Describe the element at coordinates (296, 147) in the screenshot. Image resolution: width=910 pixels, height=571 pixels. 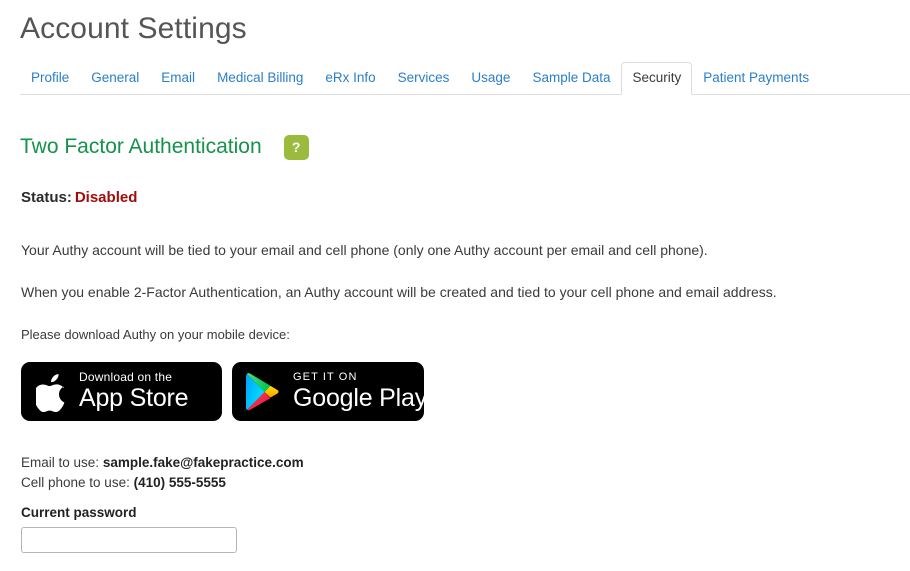
I see `help-question-mark-icon: ?` at that location.